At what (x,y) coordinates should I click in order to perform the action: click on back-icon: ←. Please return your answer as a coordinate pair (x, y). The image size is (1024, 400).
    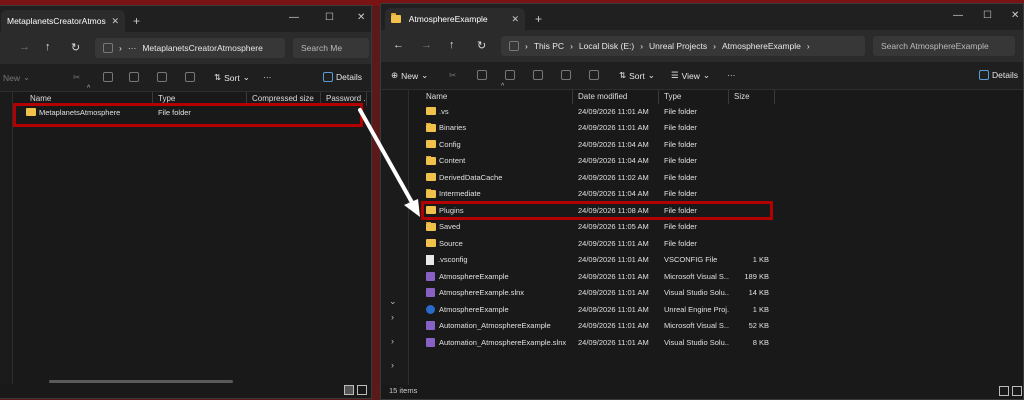
    Looking at the image, I should click on (398, 45).